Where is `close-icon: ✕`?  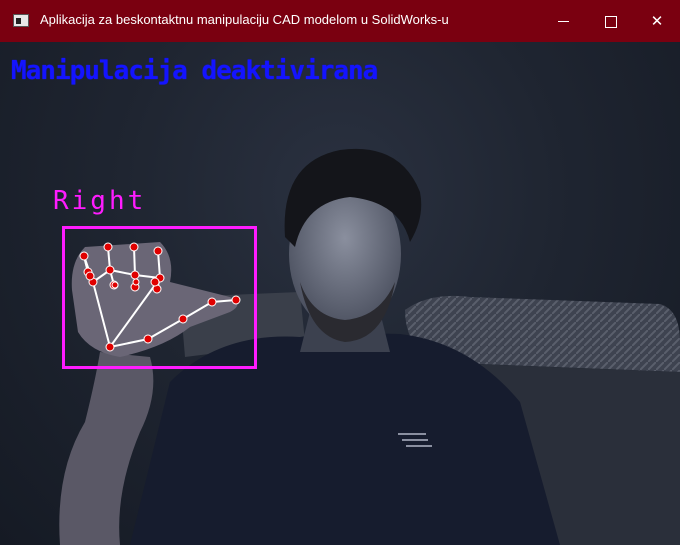
close-icon: ✕ is located at coordinates (657, 21).